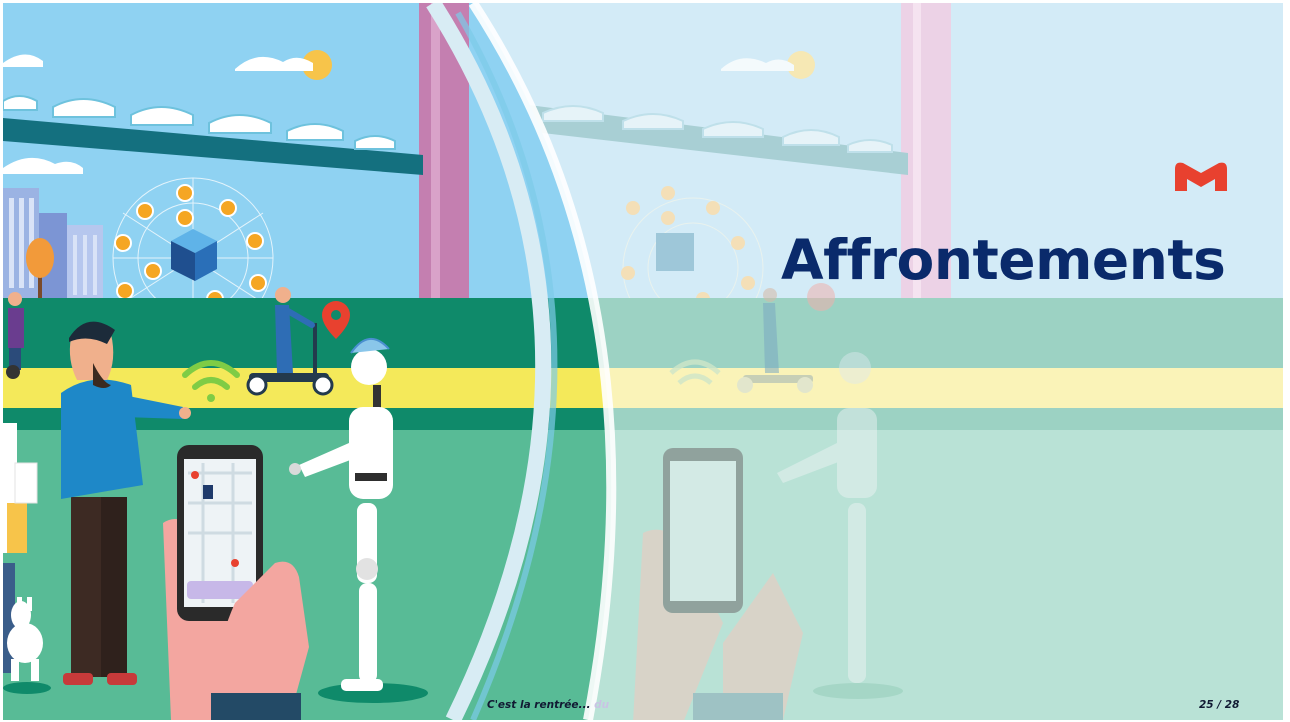 The height and width of the screenshot is (722, 1290). Describe the element at coordinates (1219, 705) in the screenshot. I see `page-number: 25 / 28` at that location.